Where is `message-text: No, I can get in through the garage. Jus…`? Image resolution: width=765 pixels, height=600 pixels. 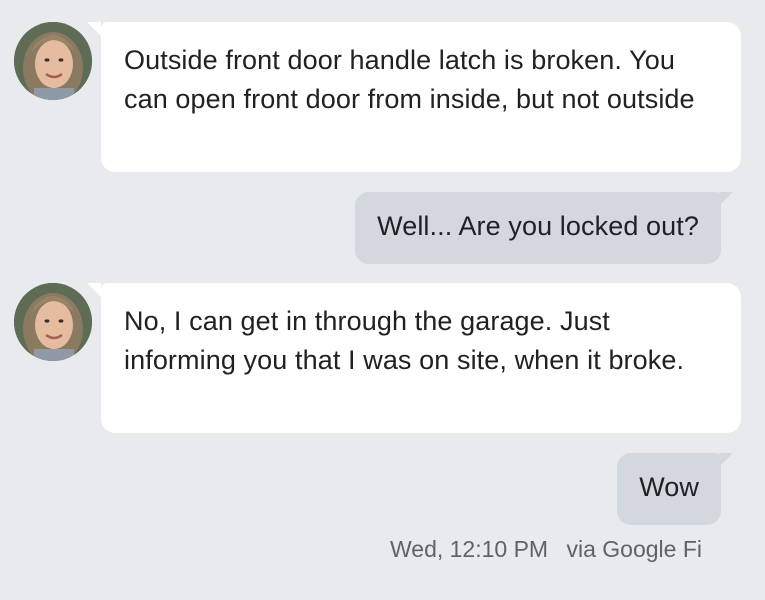
message-text: No, I can get in through the garage. Jus… is located at coordinates (404, 340).